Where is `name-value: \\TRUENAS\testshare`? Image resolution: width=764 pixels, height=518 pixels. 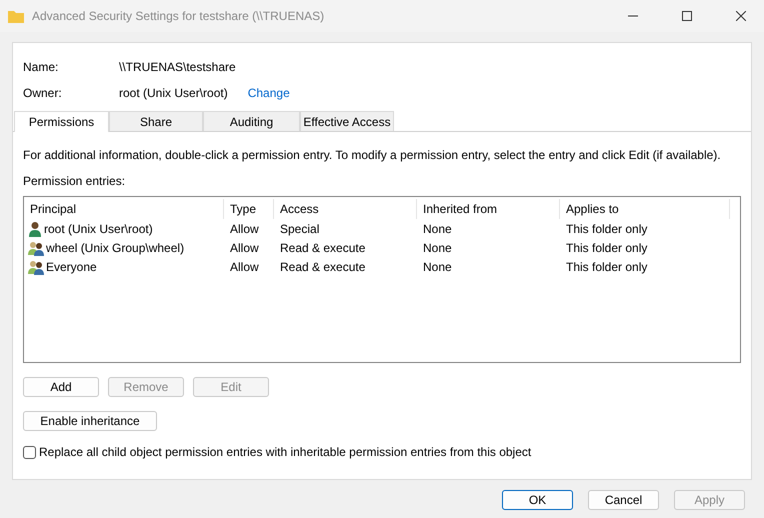
name-value: \\TRUENAS\testshare is located at coordinates (177, 67).